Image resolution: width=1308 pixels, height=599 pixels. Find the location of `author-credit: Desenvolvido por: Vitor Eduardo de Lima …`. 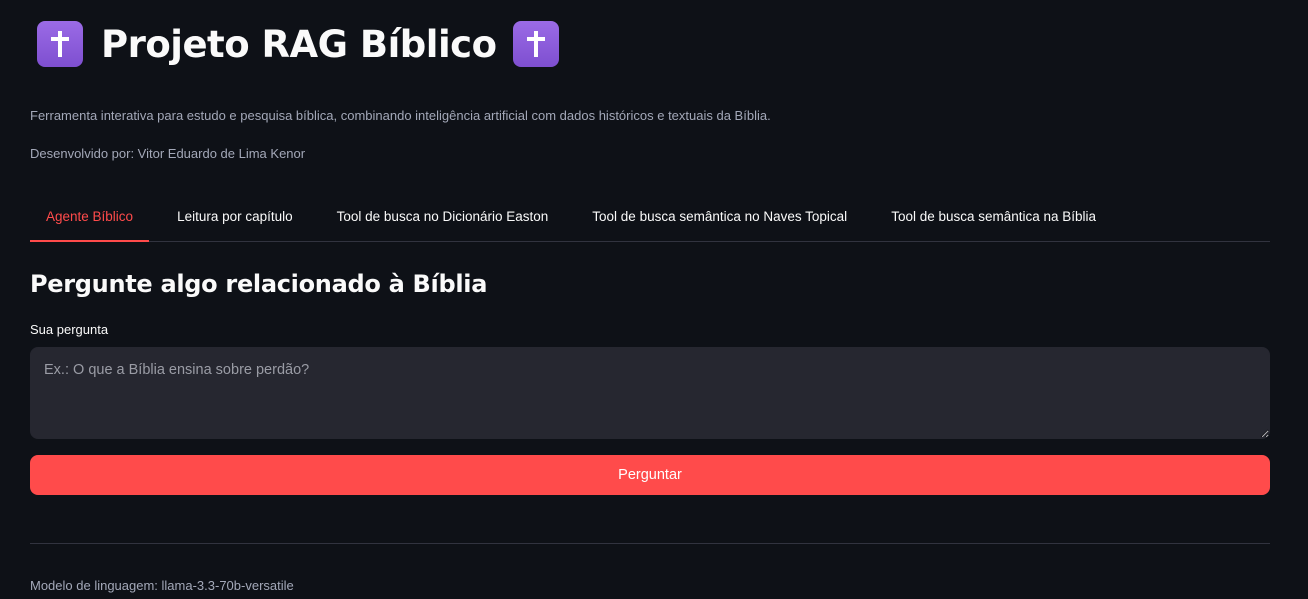

author-credit: Desenvolvido por: Vitor Eduardo de Lima … is located at coordinates (168, 153).